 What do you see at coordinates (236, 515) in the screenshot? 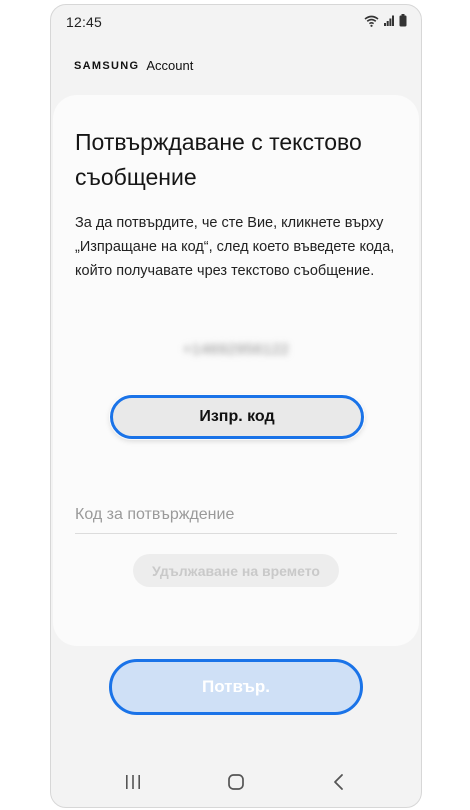
I see `verification-code-input` at bounding box center [236, 515].